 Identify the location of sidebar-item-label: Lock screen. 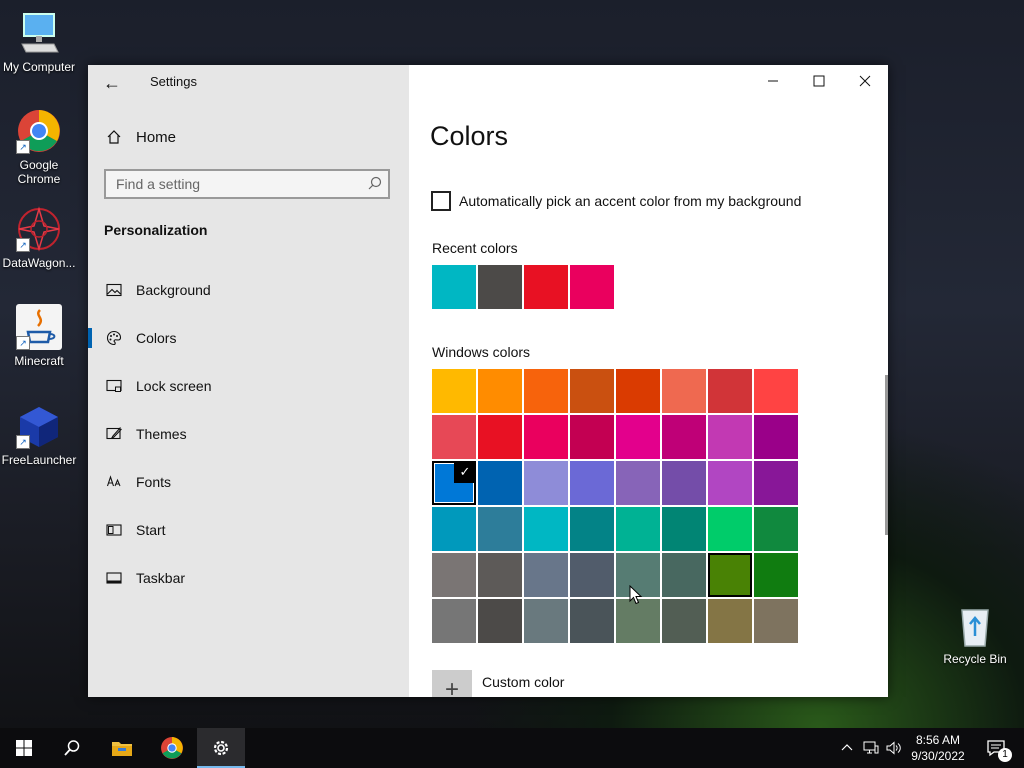
(174, 386).